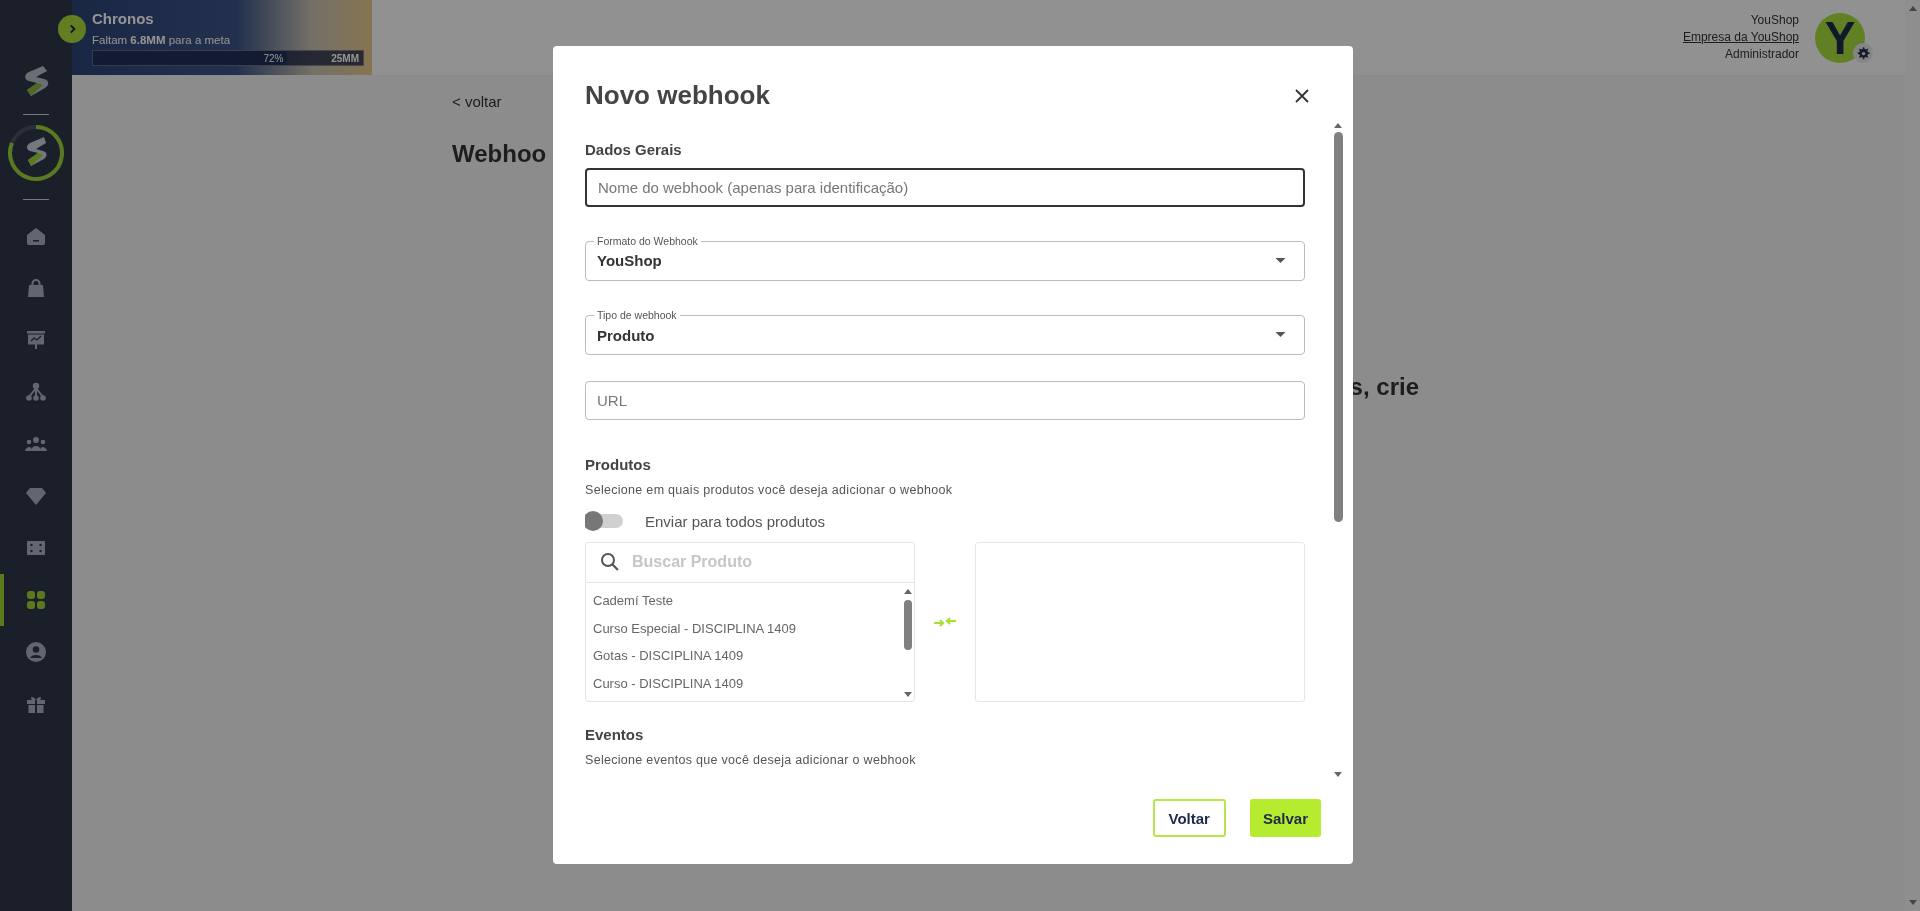  I want to click on section-heading: Dados Gerais, so click(634, 149).